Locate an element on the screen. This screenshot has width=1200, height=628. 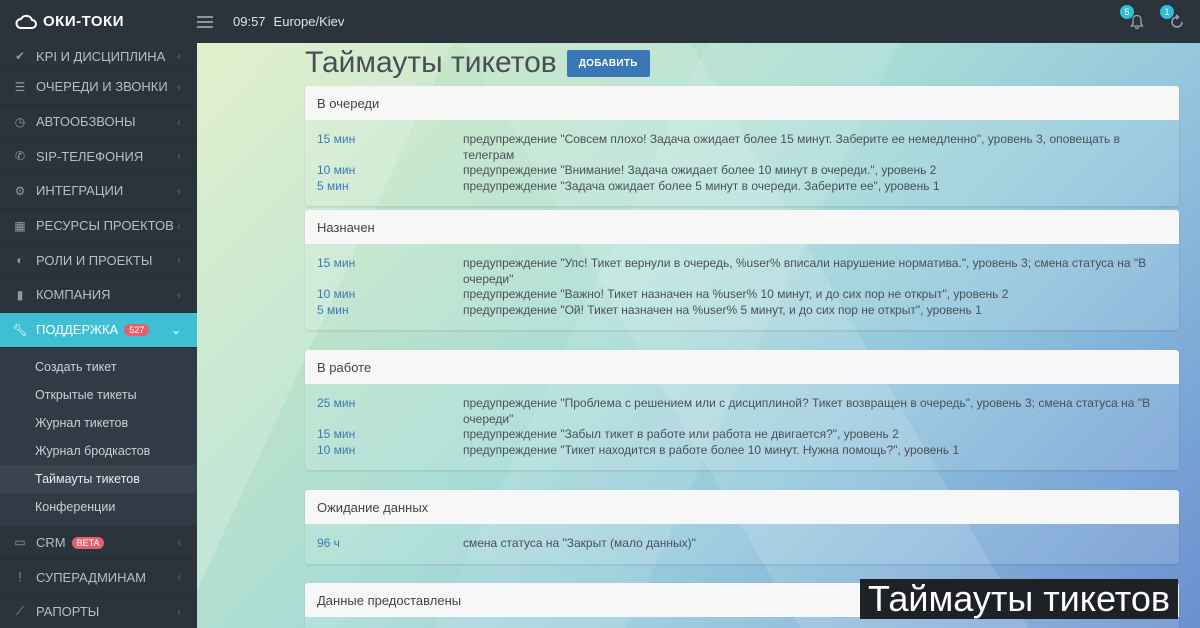
exclamation-icon: ! is located at coordinates (20, 577).